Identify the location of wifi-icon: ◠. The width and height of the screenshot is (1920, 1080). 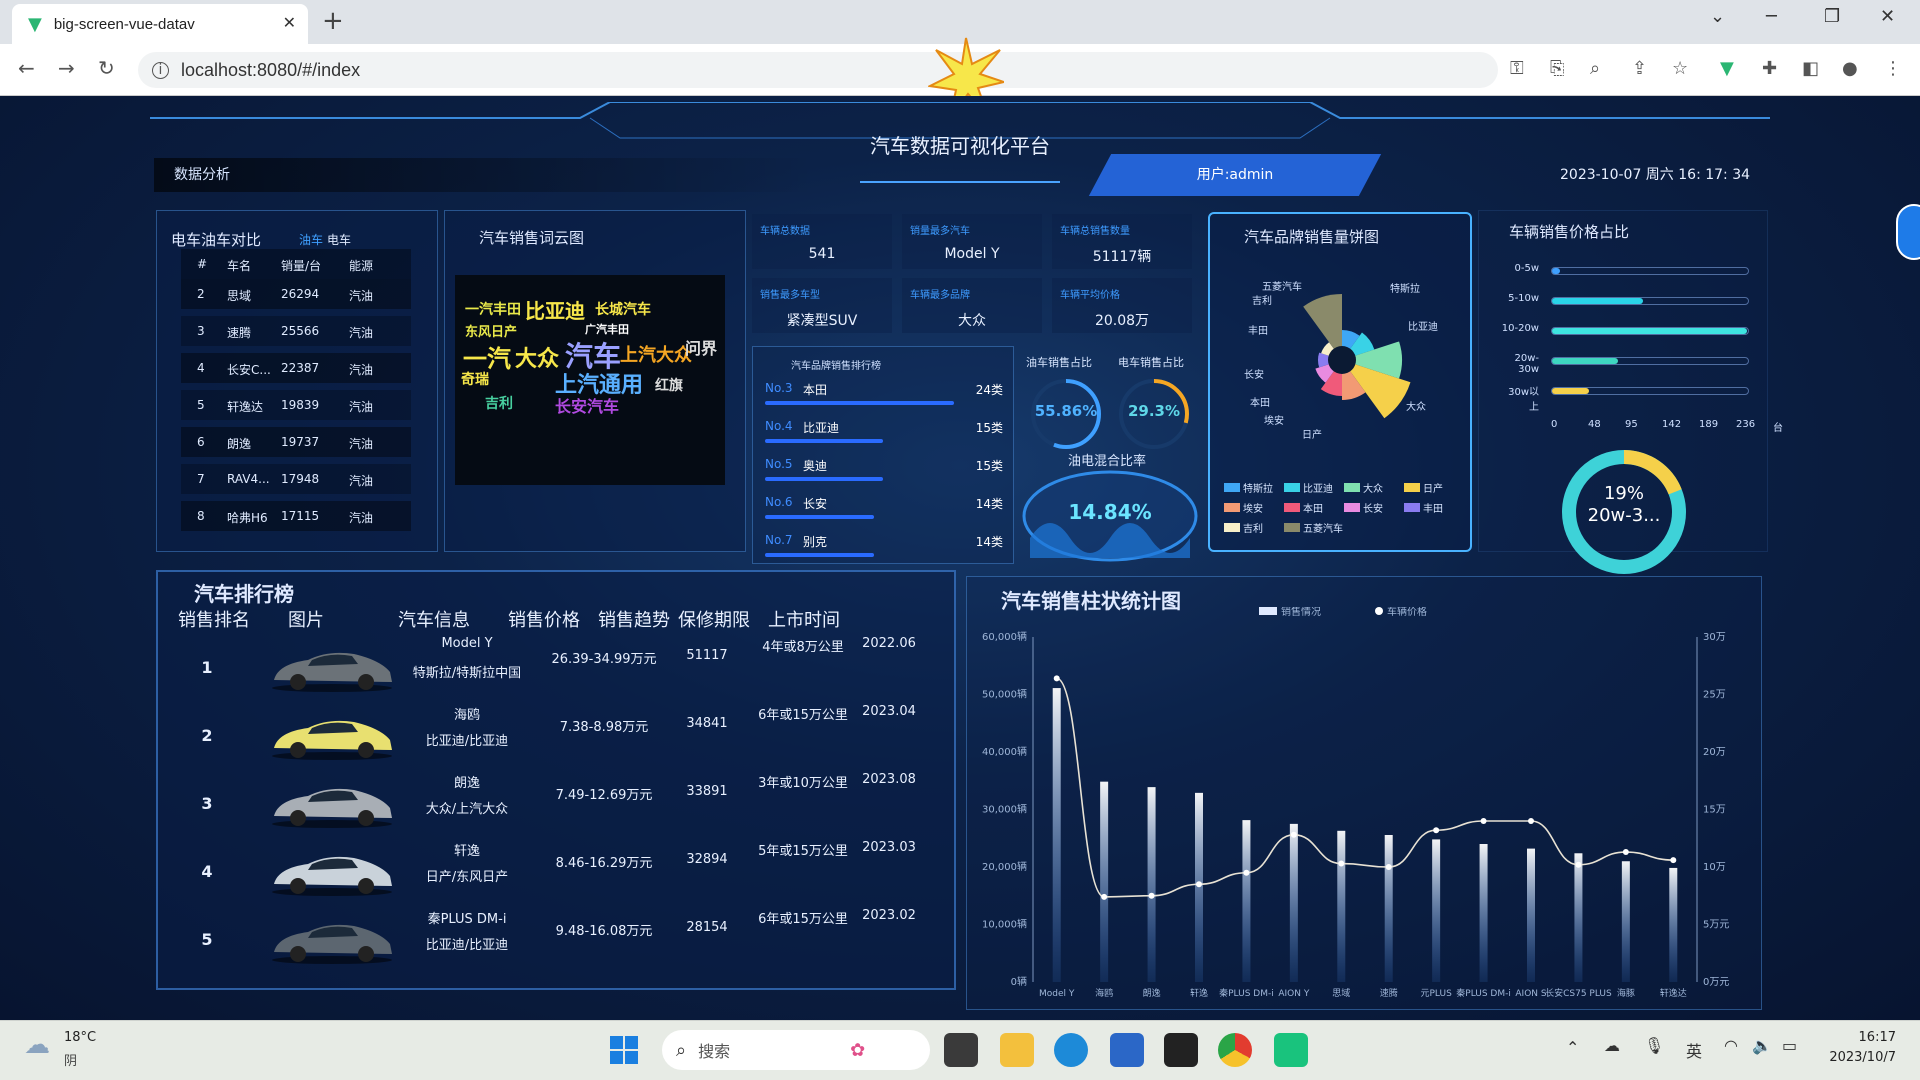
(1731, 1045).